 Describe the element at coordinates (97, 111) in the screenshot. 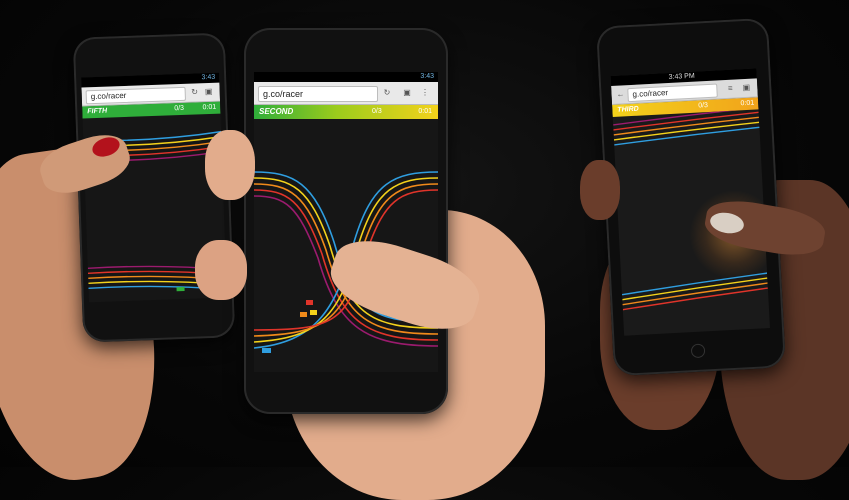

I see `place-label: FIFTH` at that location.